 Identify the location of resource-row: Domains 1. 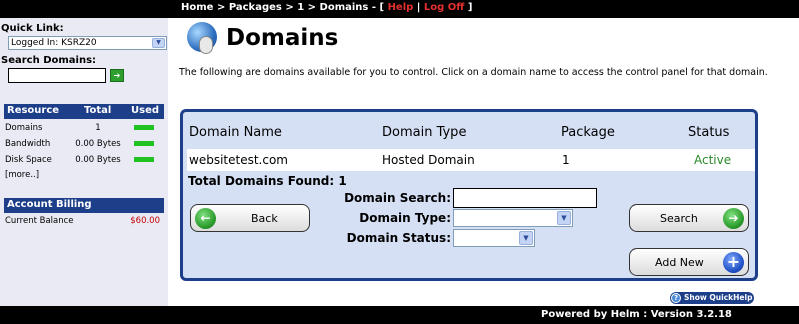
(83, 128).